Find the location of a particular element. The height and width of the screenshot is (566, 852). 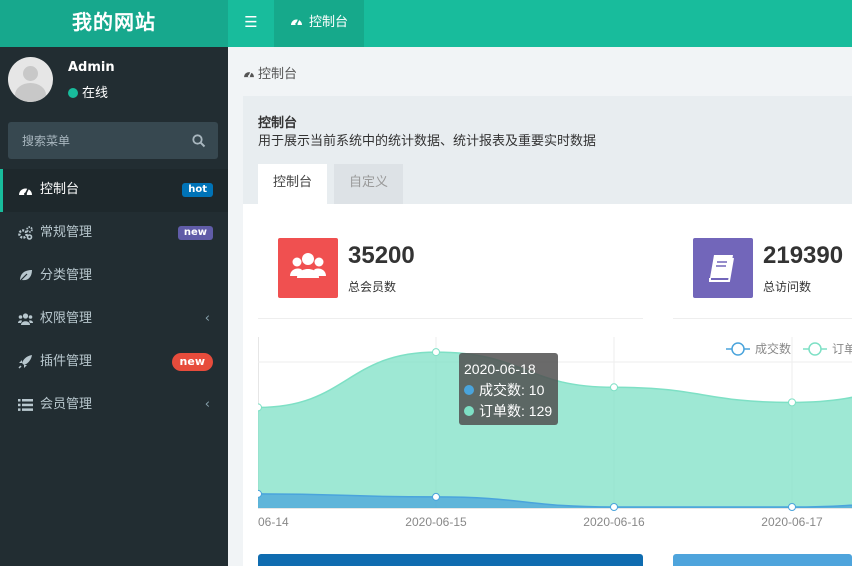

x-tick-label: 2020-06-17 is located at coordinates (792, 522).